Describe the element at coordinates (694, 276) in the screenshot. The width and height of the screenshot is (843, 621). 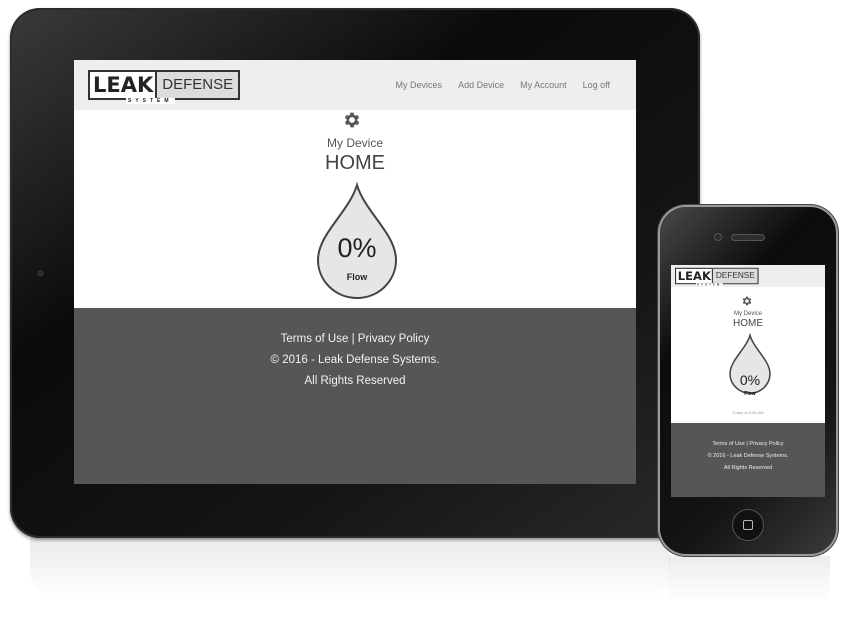
I see `mobile-logo-leak-text: LEAK` at that location.